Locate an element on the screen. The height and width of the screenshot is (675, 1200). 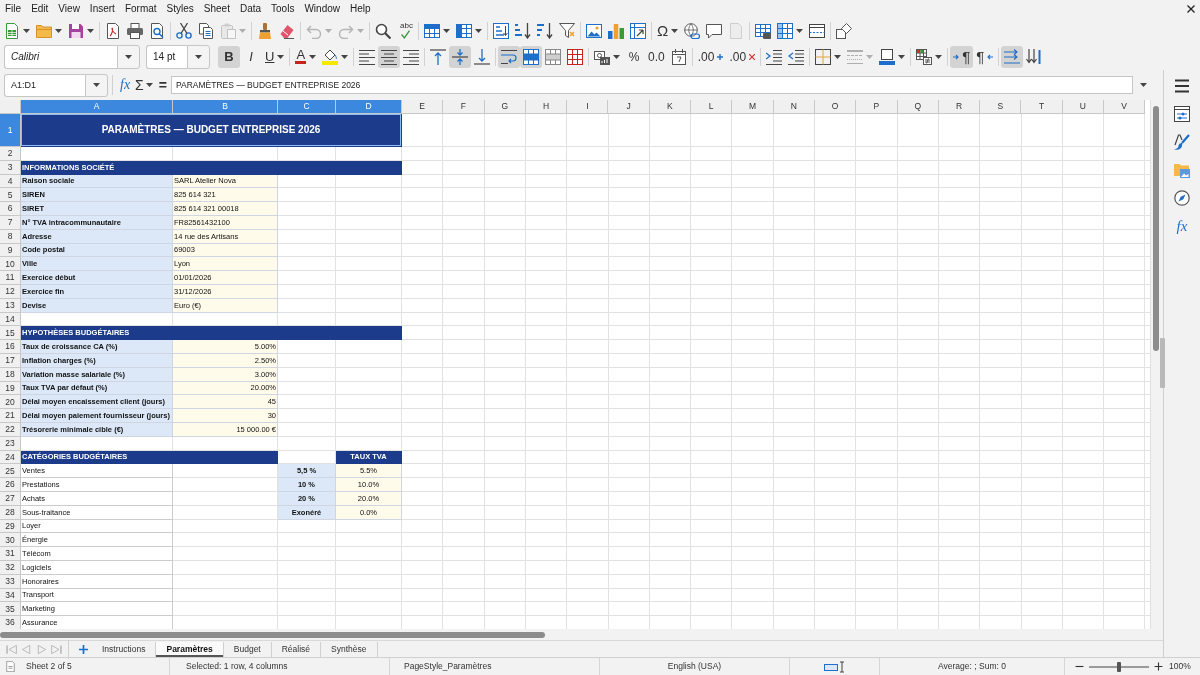
sheet-tab: Paramètres is located at coordinates (190, 649).